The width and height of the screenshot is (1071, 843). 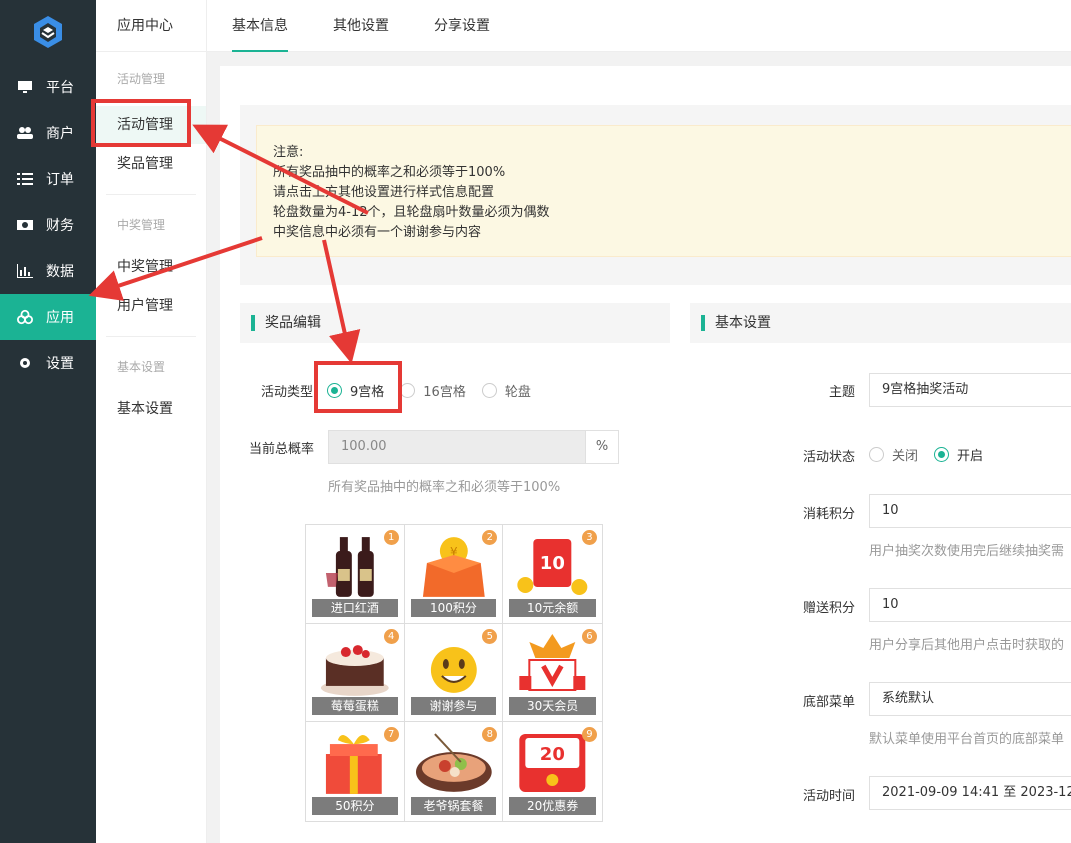 What do you see at coordinates (25, 363) in the screenshot?
I see `gear-icon` at bounding box center [25, 363].